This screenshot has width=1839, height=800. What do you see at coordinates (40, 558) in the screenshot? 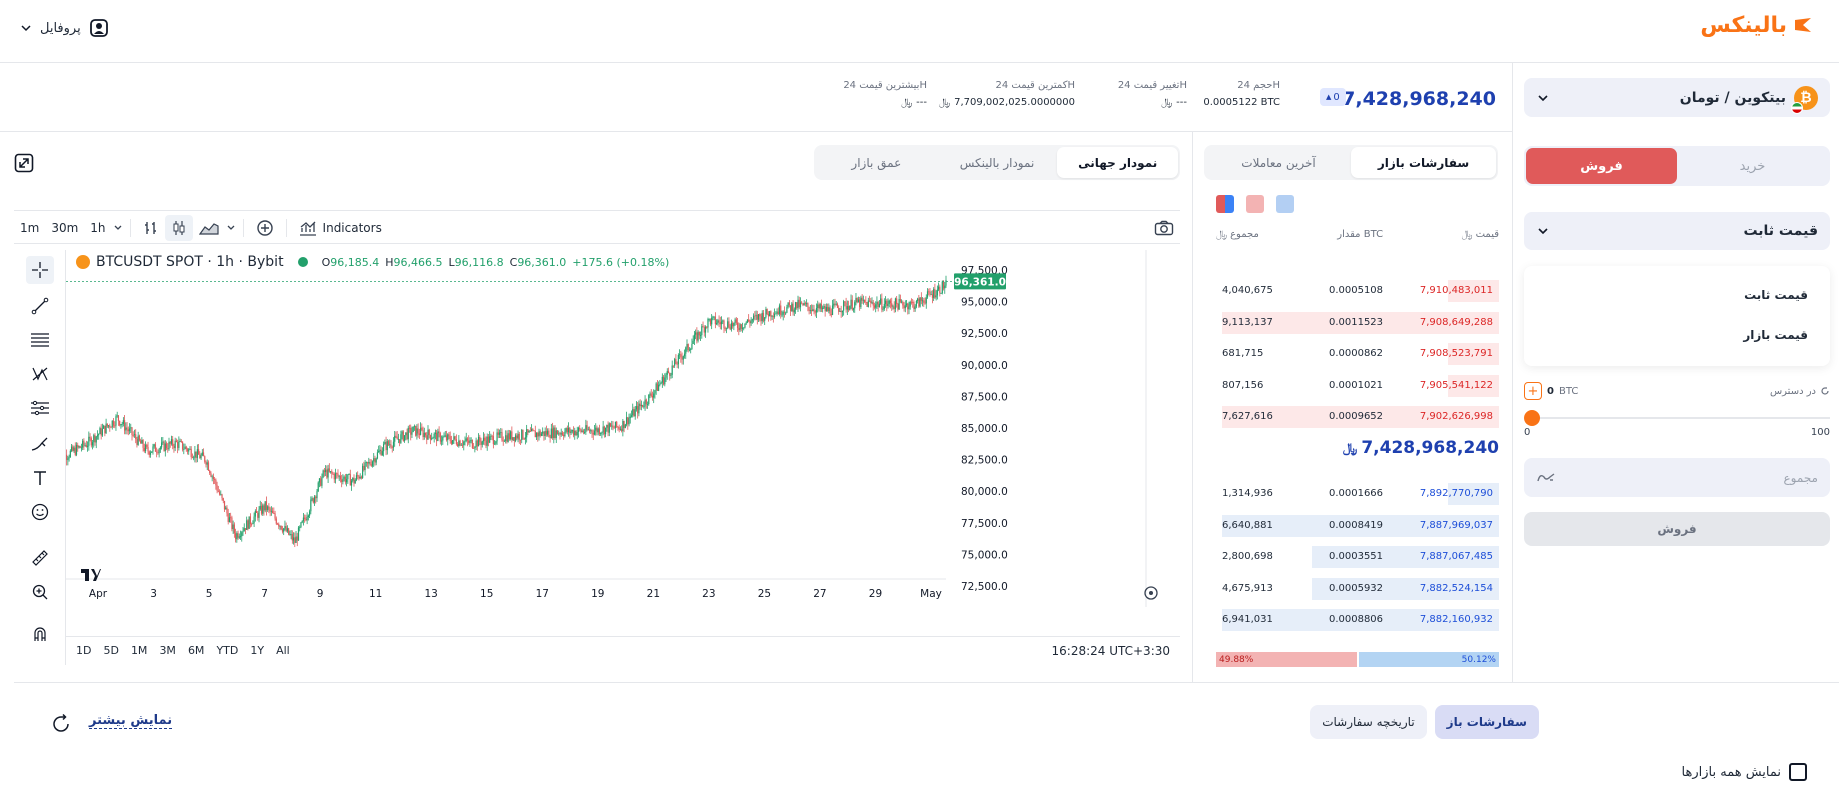
I see `ruler-icon` at bounding box center [40, 558].